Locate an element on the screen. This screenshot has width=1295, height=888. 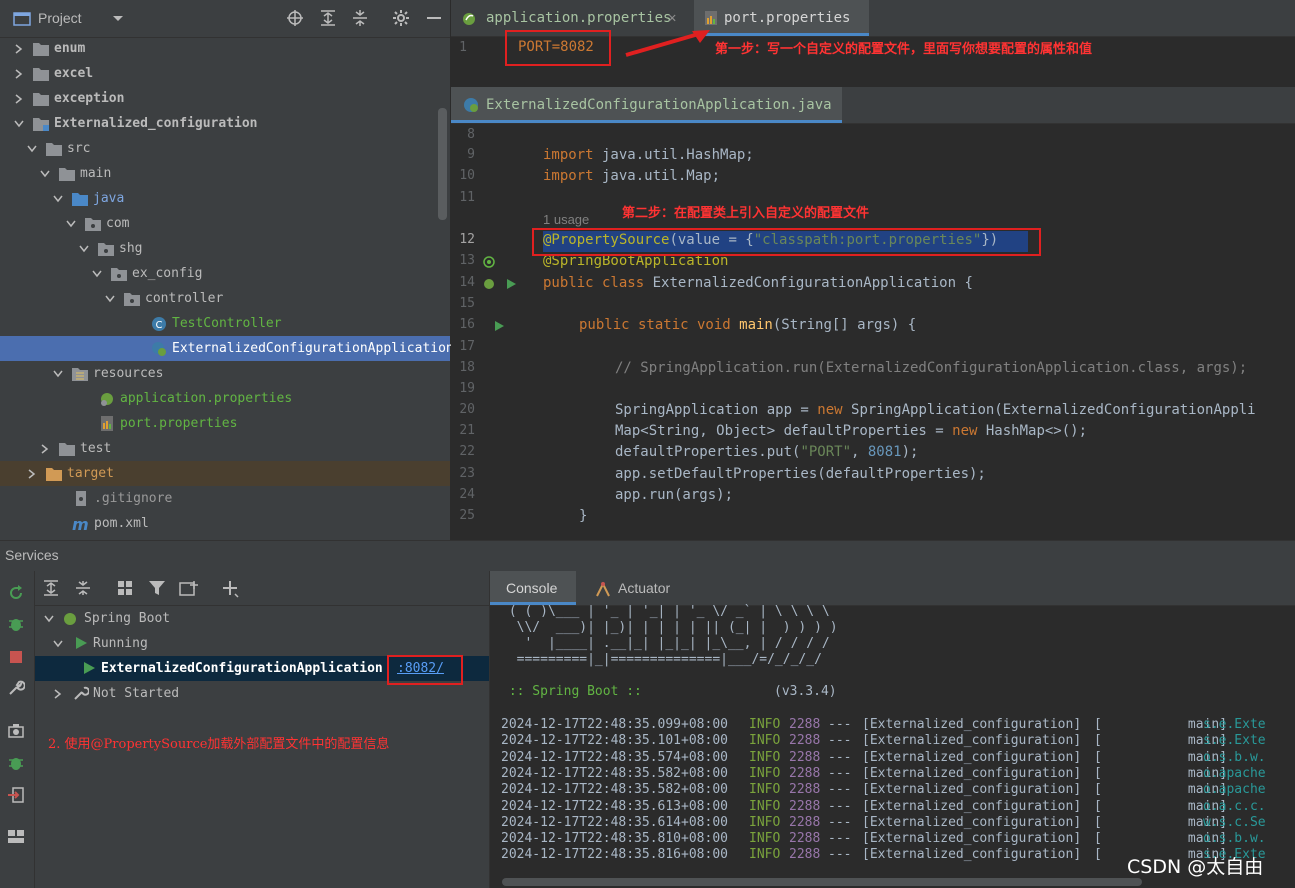
log-ts: 2024-12-17T22:48:35.810+08:00 is located at coordinates (614, 839).